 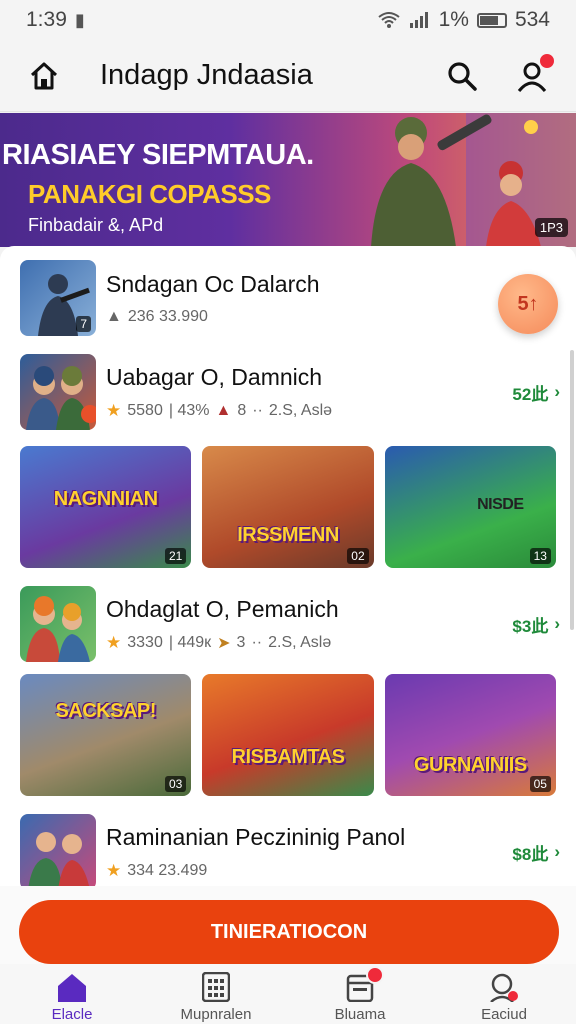 What do you see at coordinates (470, 765) in the screenshot?
I see `tile-title: GURNAINIIS` at bounding box center [470, 765].